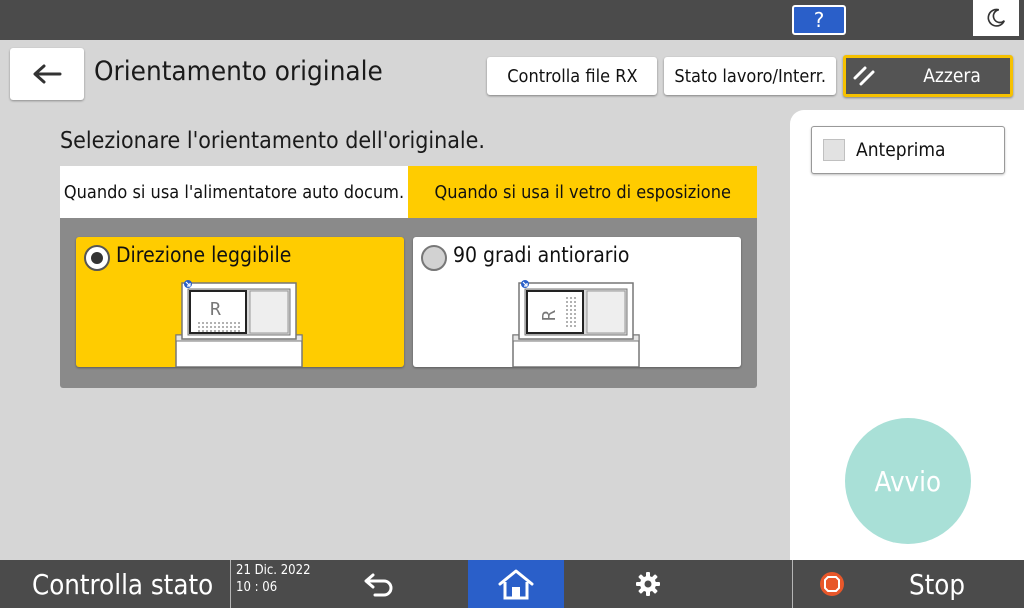  I want to click on stop-button: Stop, so click(908, 584).